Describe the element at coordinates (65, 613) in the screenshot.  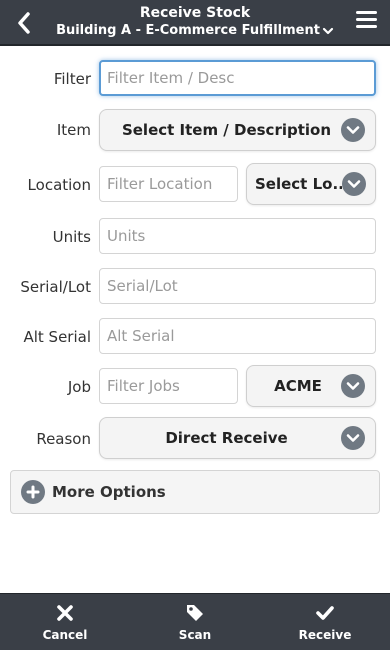
I see `close-icon` at that location.